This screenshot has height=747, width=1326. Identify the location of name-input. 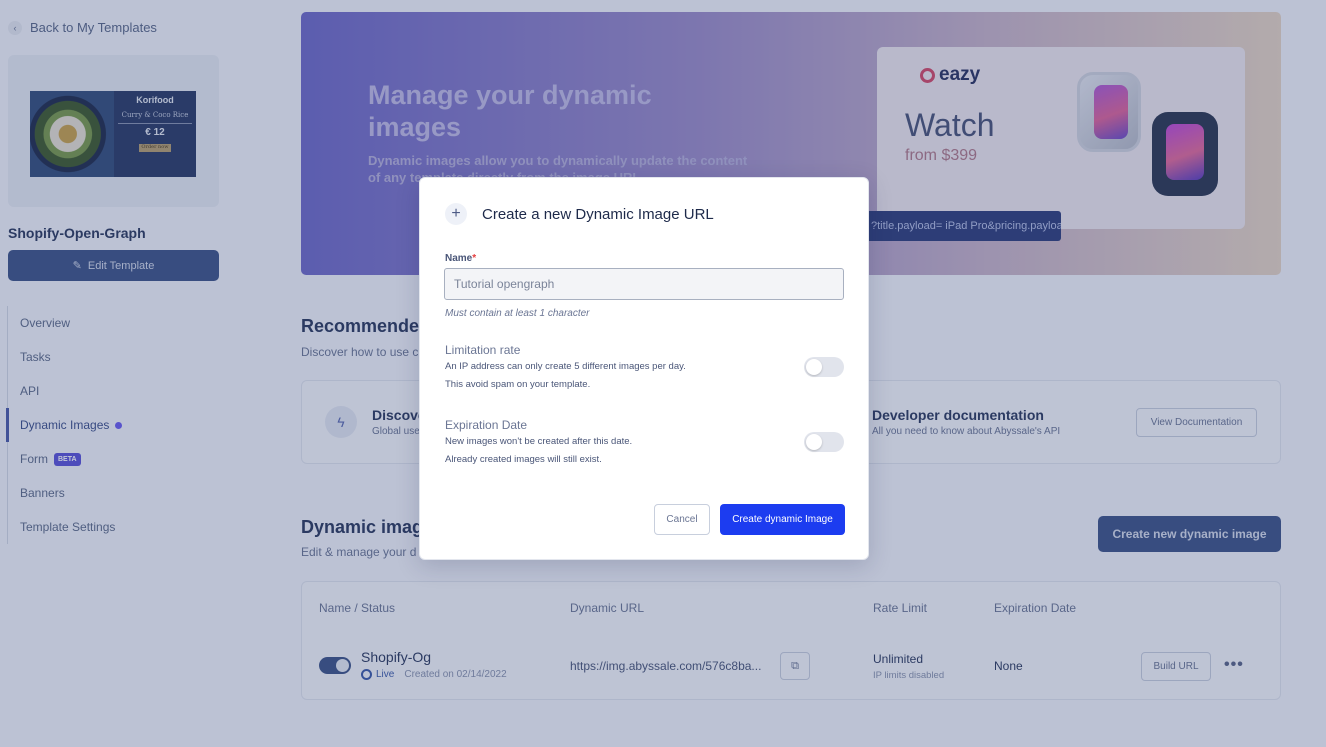
(644, 284).